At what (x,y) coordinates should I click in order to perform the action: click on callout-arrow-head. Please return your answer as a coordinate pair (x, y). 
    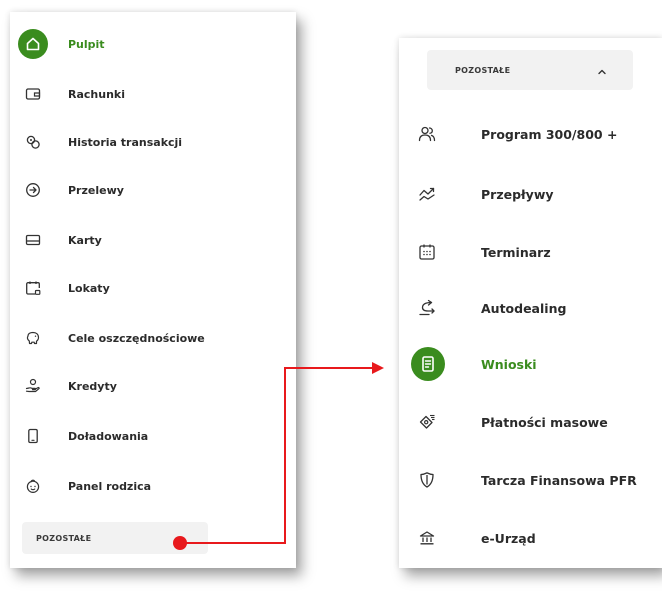
    Looking at the image, I should click on (378, 368).